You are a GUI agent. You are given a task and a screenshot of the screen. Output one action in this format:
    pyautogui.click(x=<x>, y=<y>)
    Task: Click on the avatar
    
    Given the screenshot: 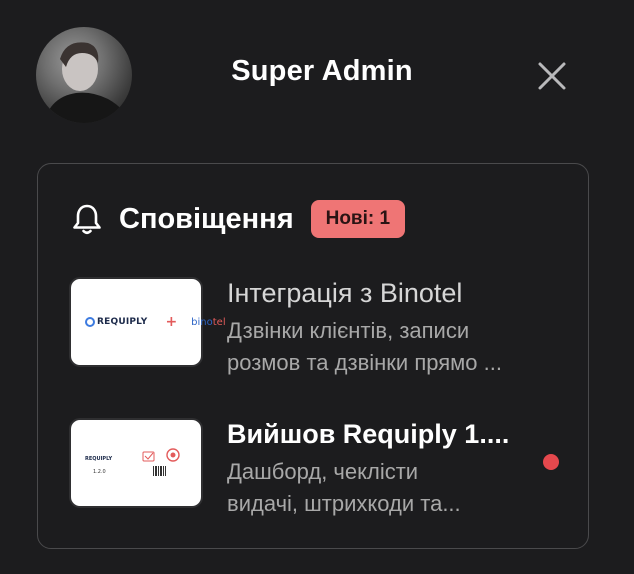 What is the action you would take?
    pyautogui.click(x=84, y=75)
    